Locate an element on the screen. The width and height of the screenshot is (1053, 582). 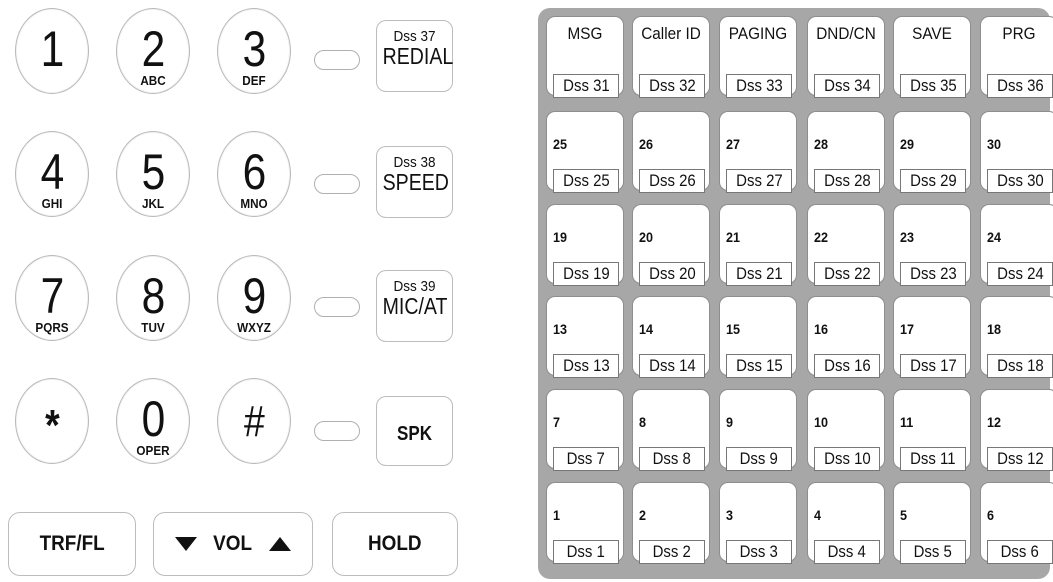
dss-key-tag: Dss 9 is located at coordinates (759, 459).